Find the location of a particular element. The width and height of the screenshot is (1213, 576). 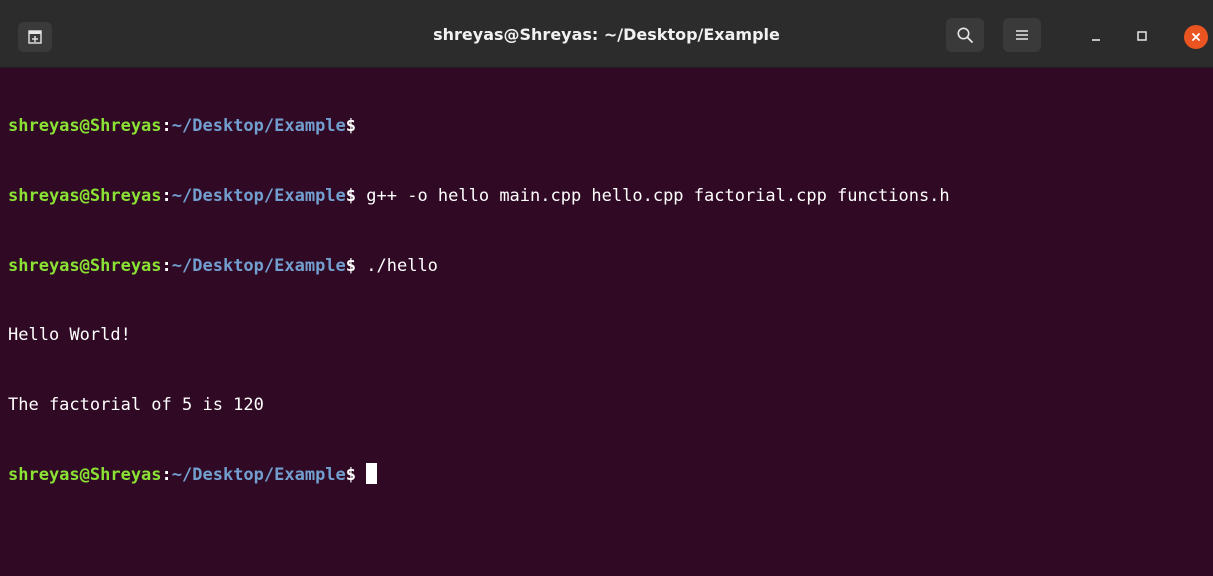

minimize-icon is located at coordinates (1096, 40).